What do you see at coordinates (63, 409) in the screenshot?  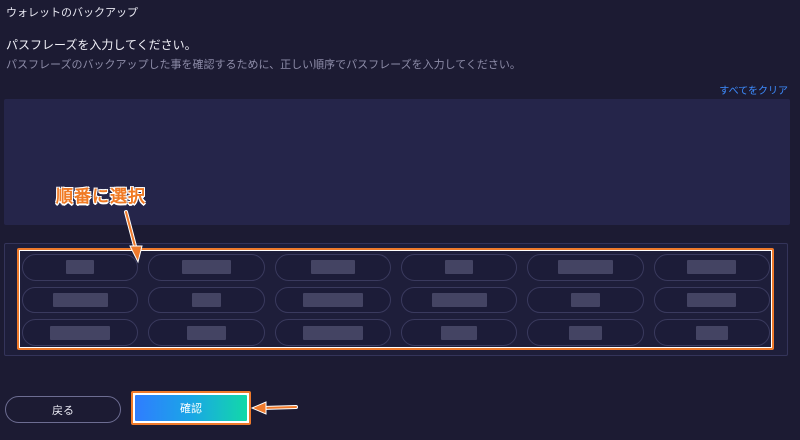 I see `back-button: 戻る` at bounding box center [63, 409].